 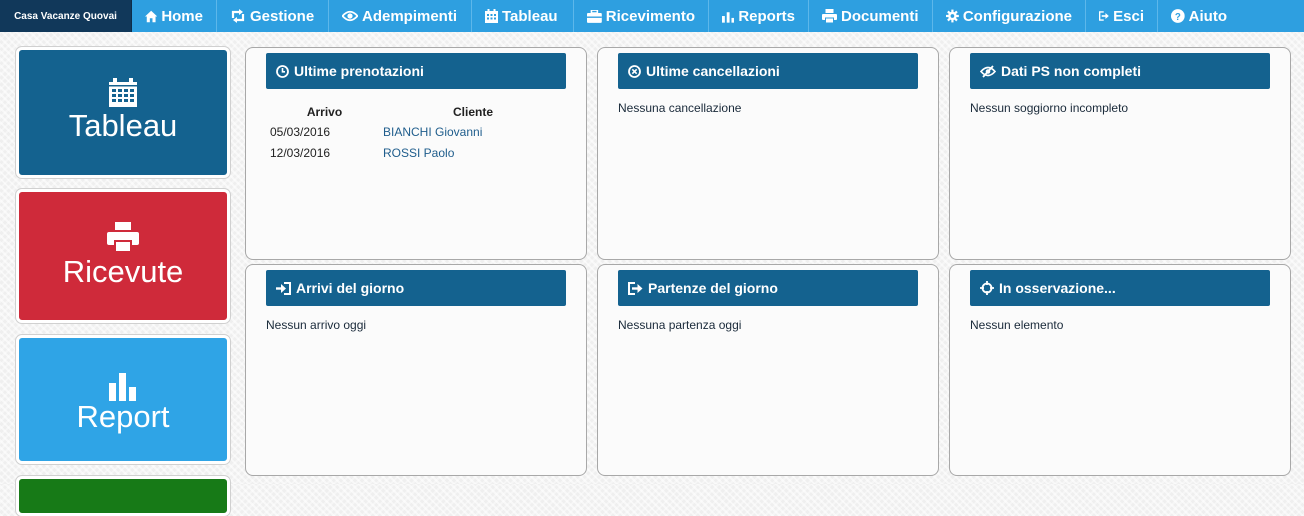 I want to click on nav-documenti: Documenti, so click(x=871, y=16).